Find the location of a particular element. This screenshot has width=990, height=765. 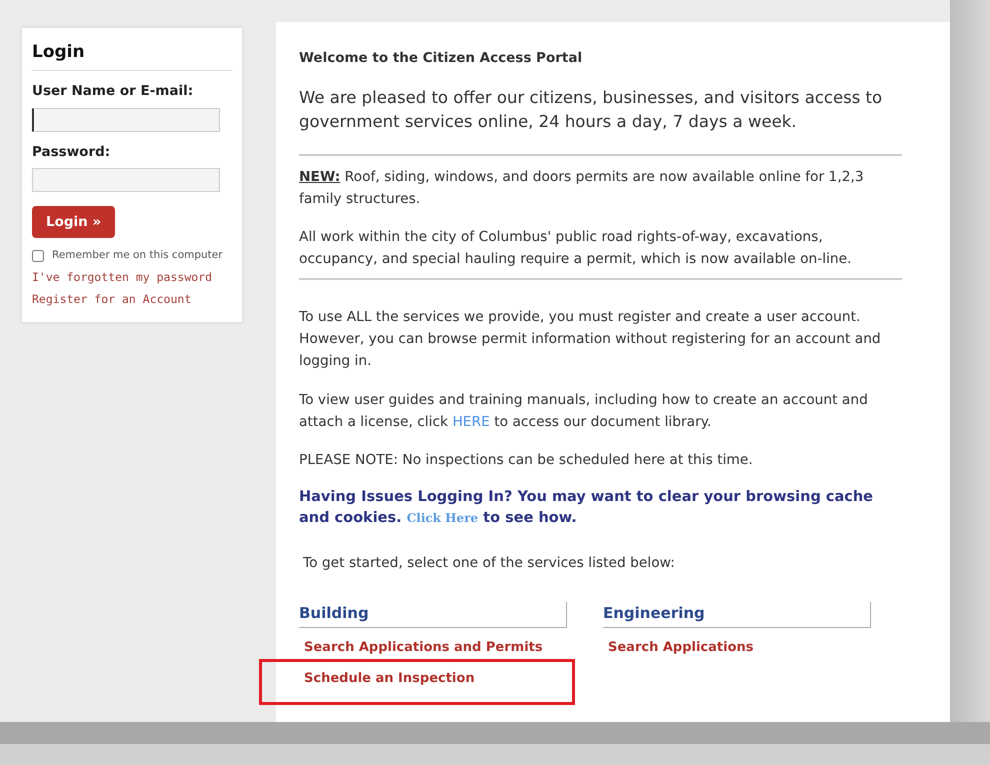

page-title: Welcome to the Citizen Access Portal is located at coordinates (441, 58).